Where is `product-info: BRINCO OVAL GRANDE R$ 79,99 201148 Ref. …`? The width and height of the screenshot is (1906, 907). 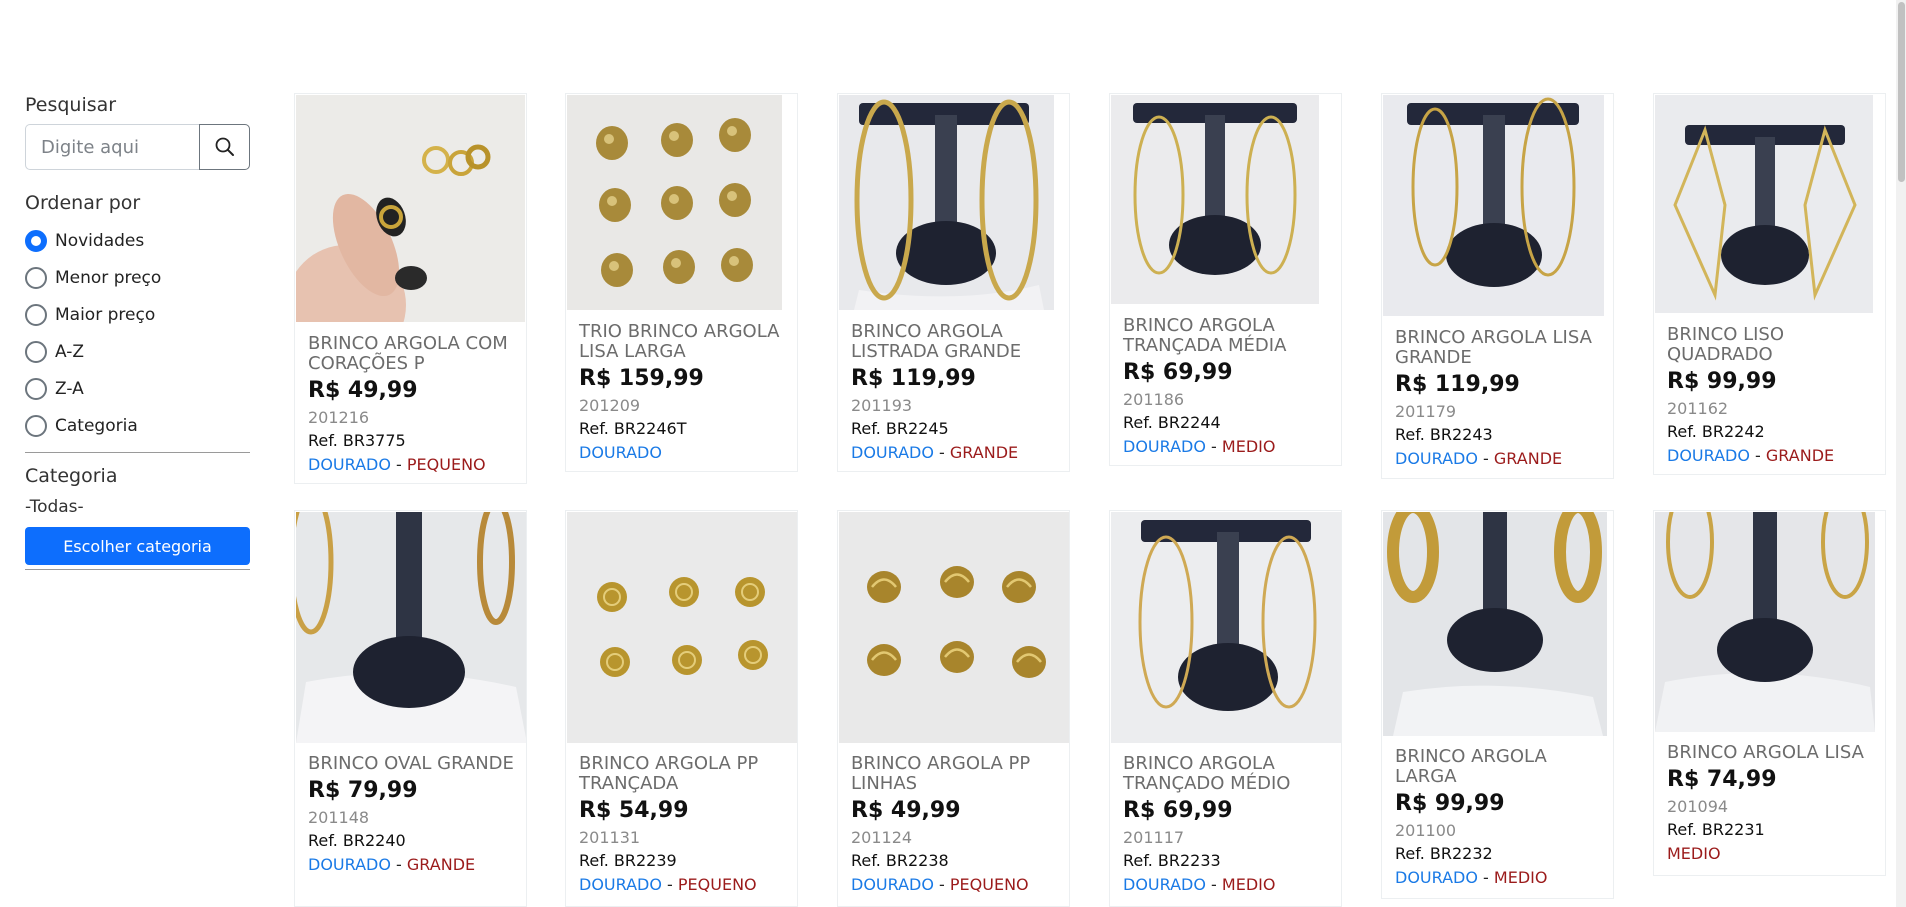
product-info: BRINCO OVAL GRANDE R$ 79,99 201148 Ref. … is located at coordinates (414, 815).